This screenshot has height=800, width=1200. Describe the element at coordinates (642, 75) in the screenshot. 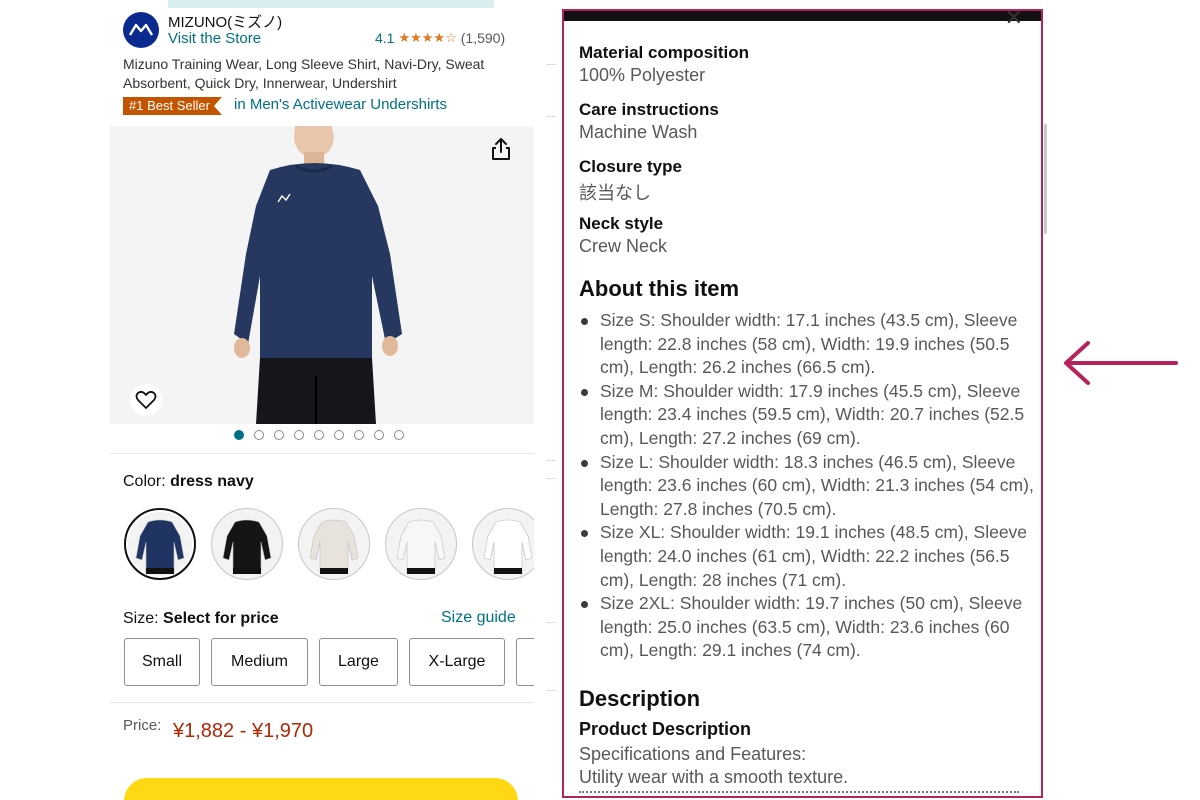

I see `spec-value: 100% Polyester` at that location.